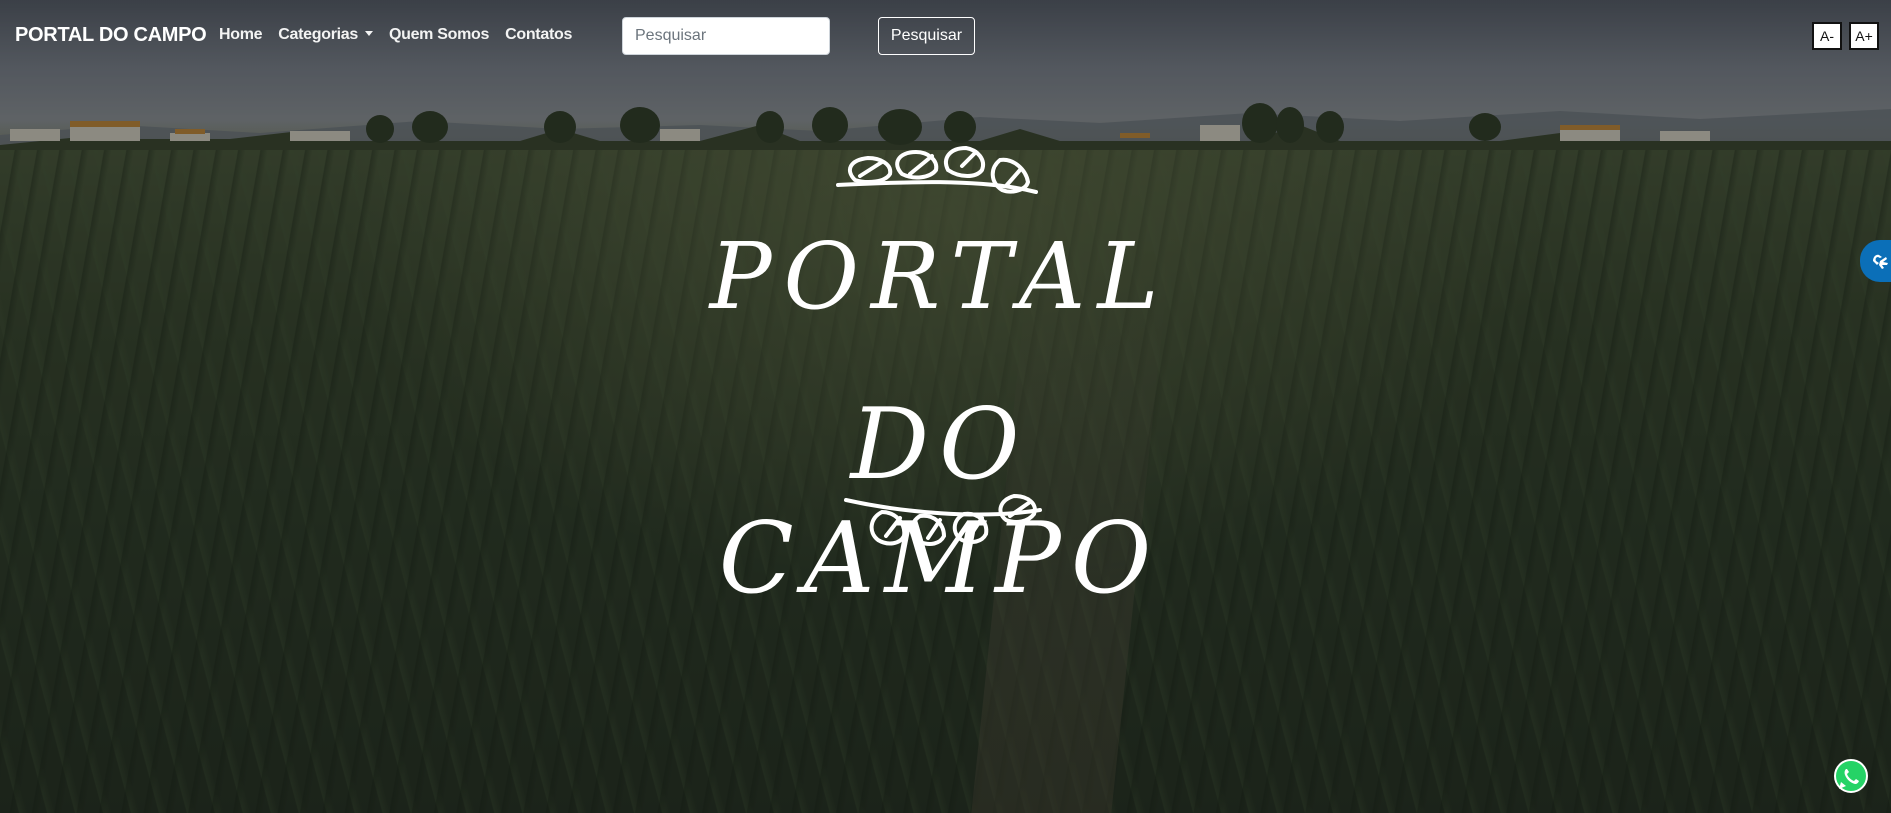  What do you see at coordinates (940, 276) in the screenshot?
I see `logo-title-portal: PORTAL` at bounding box center [940, 276].